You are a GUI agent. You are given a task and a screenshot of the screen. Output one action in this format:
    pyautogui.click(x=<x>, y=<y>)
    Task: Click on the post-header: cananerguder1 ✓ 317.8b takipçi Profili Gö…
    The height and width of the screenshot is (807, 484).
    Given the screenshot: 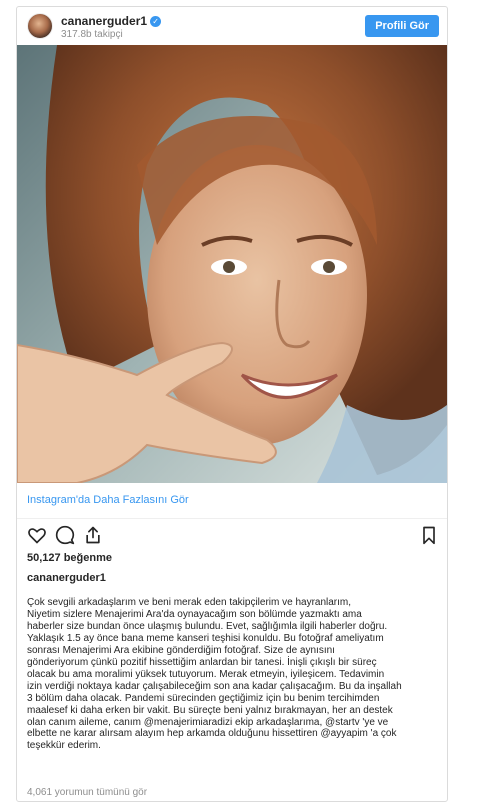 What is the action you would take?
    pyautogui.click(x=232, y=26)
    